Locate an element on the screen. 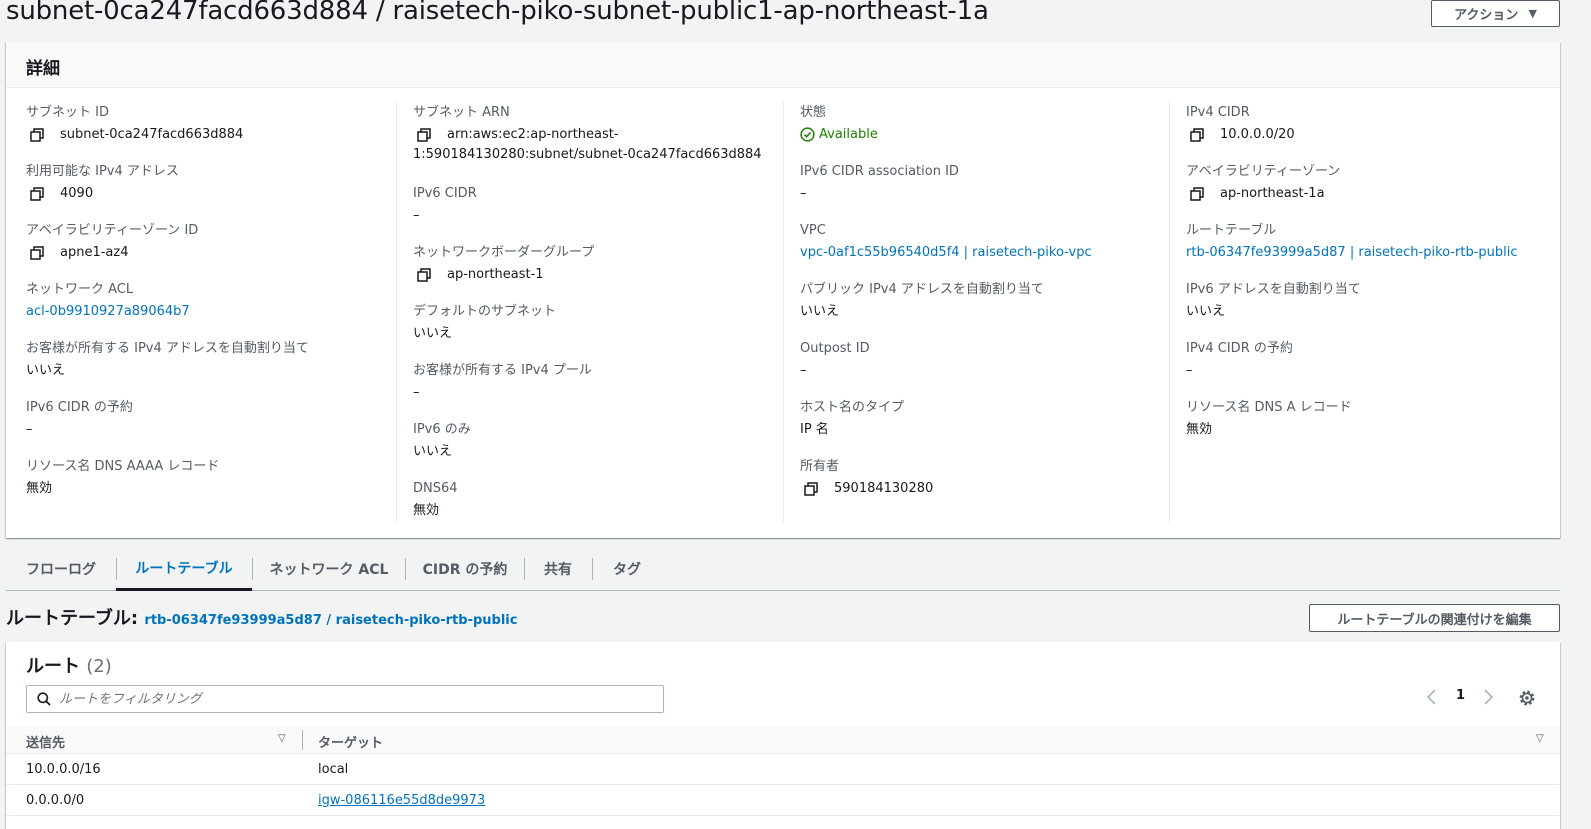 Image resolution: width=1591 pixels, height=829 pixels. field-state: 状態 Available is located at coordinates (839, 123).